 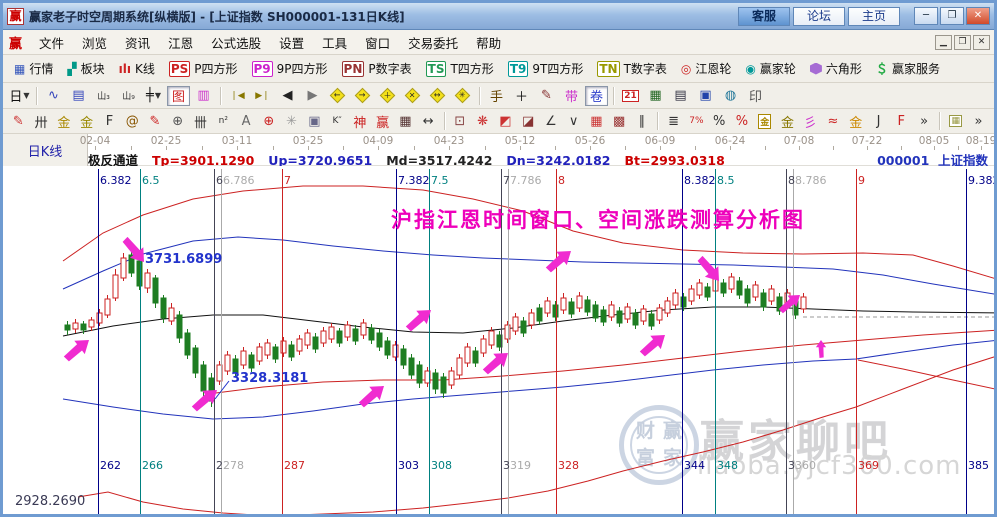 I want to click on gann-wheel-button: ◎ 江恩轮, so click(x=706, y=68).